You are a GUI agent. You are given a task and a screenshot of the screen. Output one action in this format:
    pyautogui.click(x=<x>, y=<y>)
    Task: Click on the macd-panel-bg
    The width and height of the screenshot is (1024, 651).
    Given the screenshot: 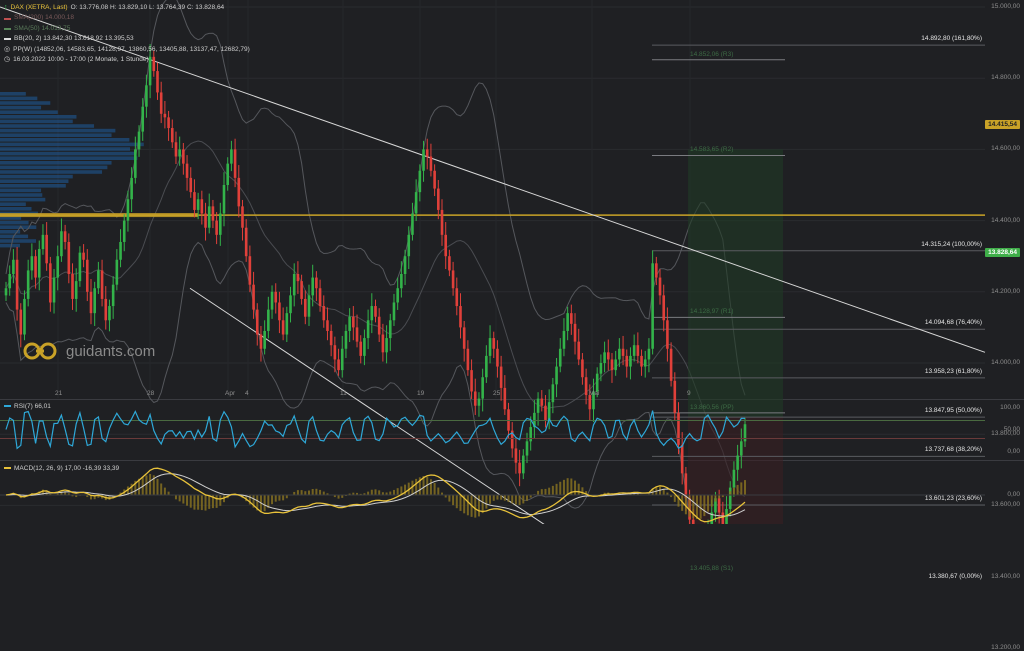 What is the action you would take?
    pyautogui.click(x=492, y=493)
    